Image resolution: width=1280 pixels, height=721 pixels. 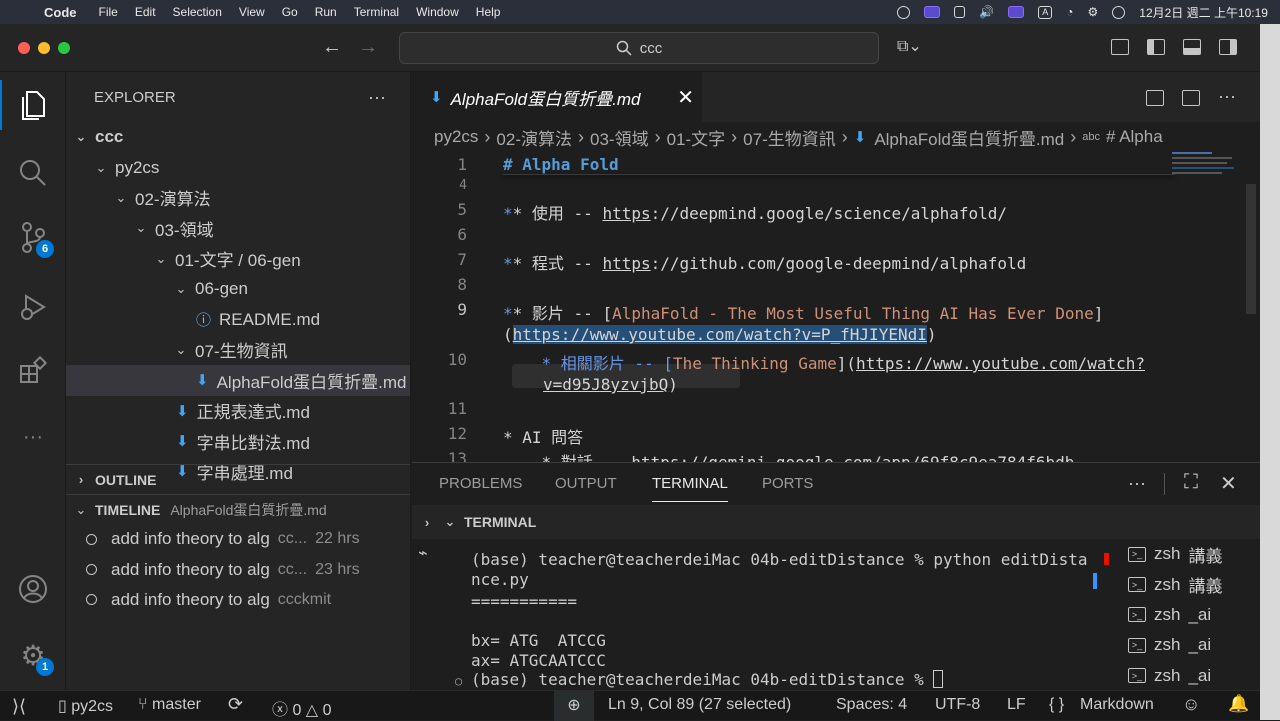 What do you see at coordinates (1207, 172) in the screenshot?
I see `minimap` at bounding box center [1207, 172].